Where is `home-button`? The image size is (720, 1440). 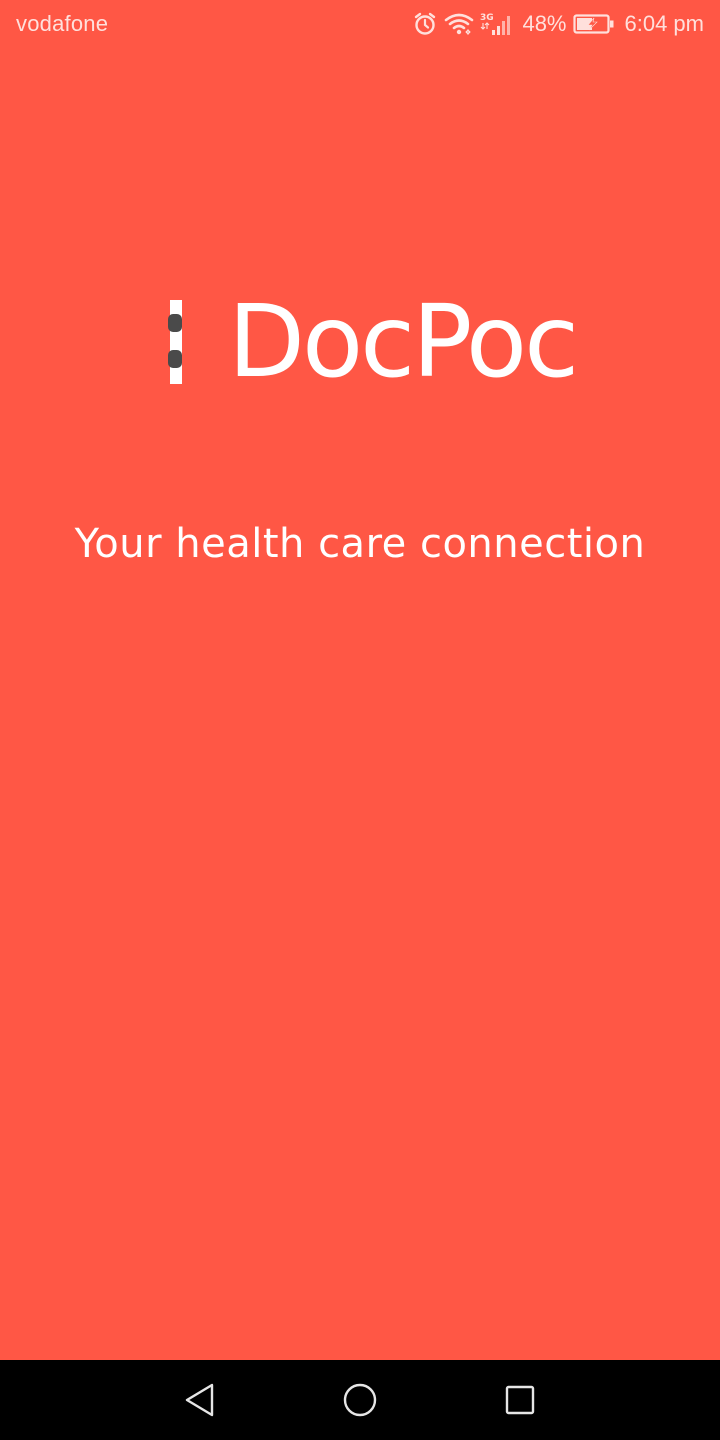
home-button is located at coordinates (360, 1400).